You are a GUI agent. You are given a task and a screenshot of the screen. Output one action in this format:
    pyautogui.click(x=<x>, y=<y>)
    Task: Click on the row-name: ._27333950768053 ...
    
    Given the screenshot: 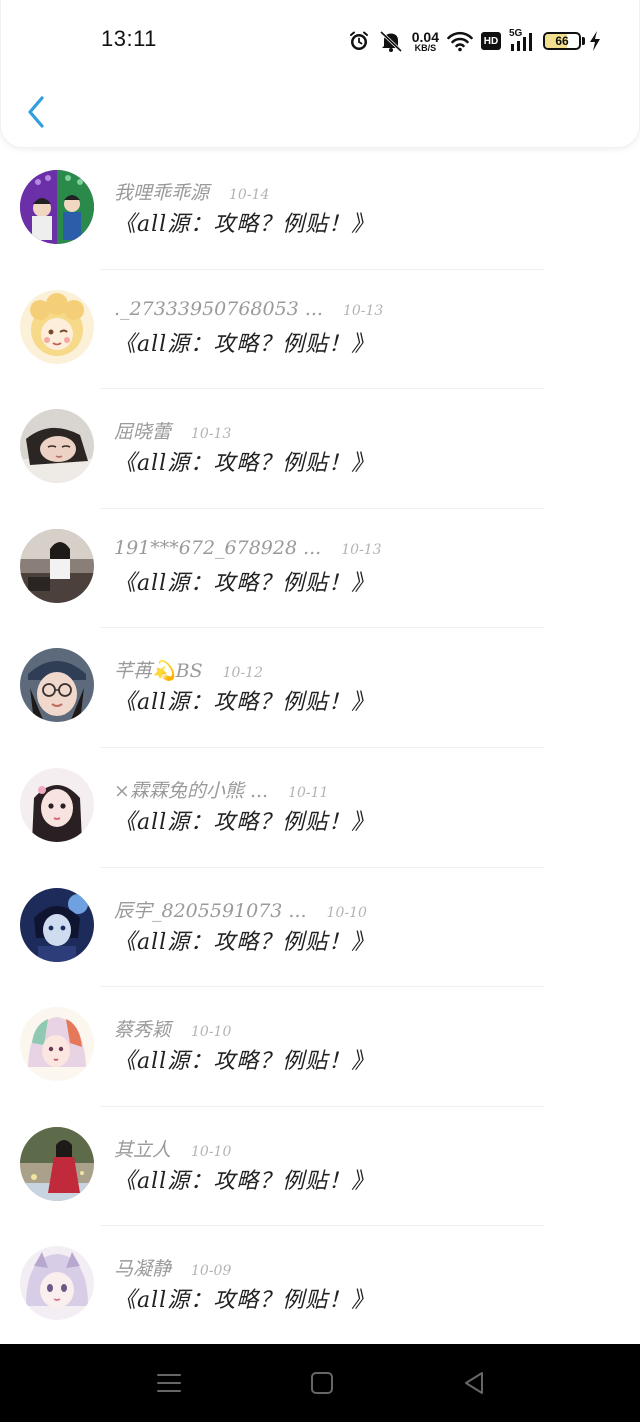 What is the action you would take?
    pyautogui.click(x=218, y=308)
    